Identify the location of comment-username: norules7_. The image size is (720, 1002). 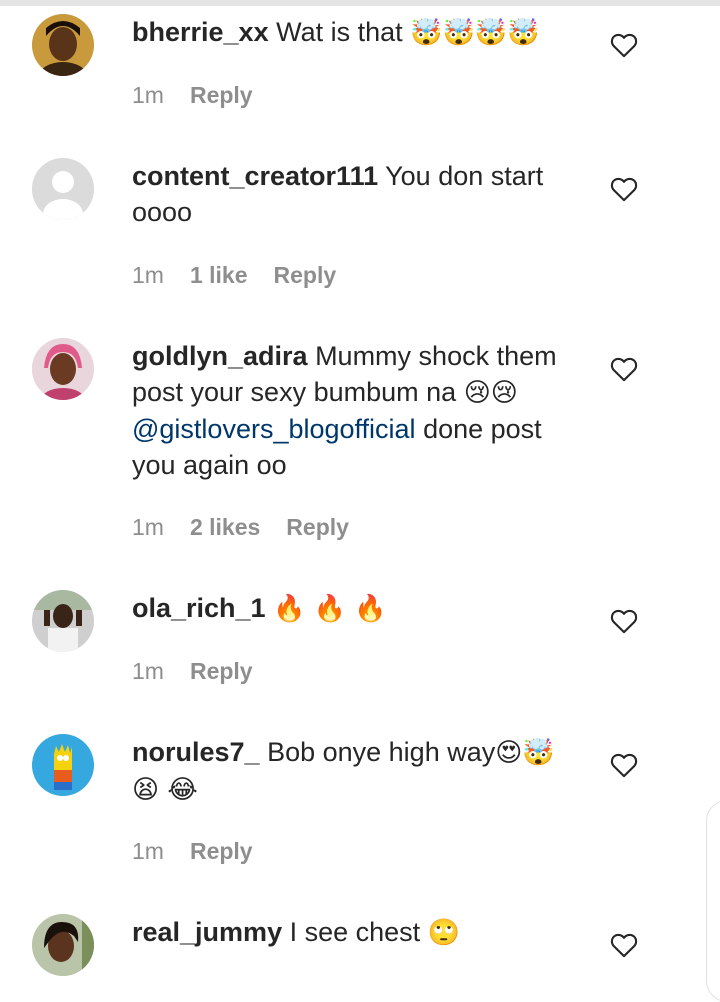
(196, 752).